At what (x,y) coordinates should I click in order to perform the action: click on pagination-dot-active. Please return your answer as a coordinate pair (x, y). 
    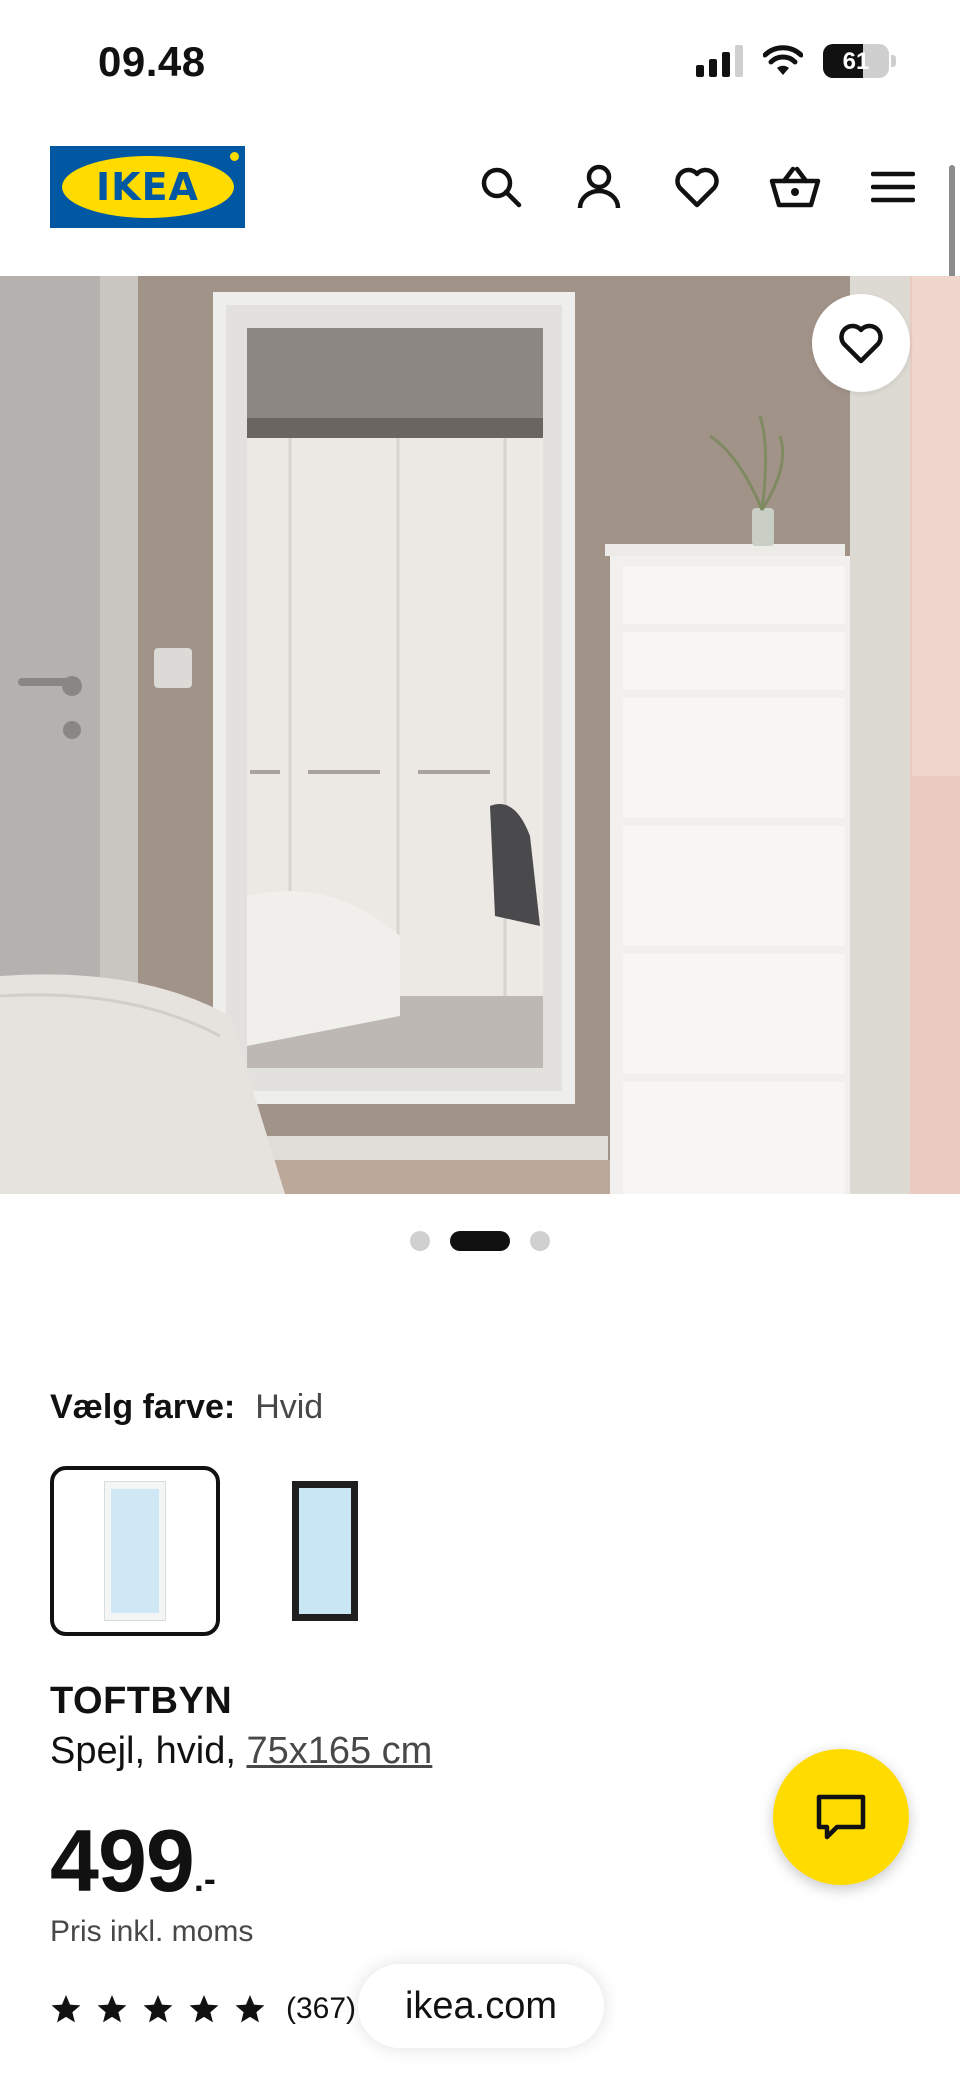
    Looking at the image, I should click on (480, 1241).